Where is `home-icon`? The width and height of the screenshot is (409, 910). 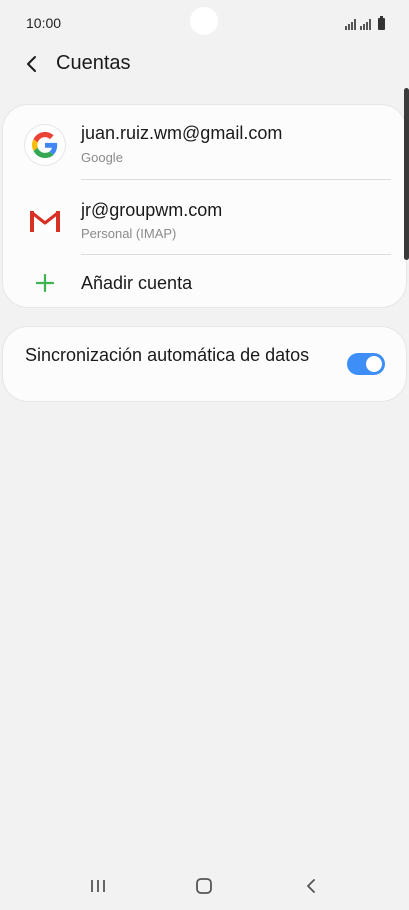
home-icon is located at coordinates (204, 886).